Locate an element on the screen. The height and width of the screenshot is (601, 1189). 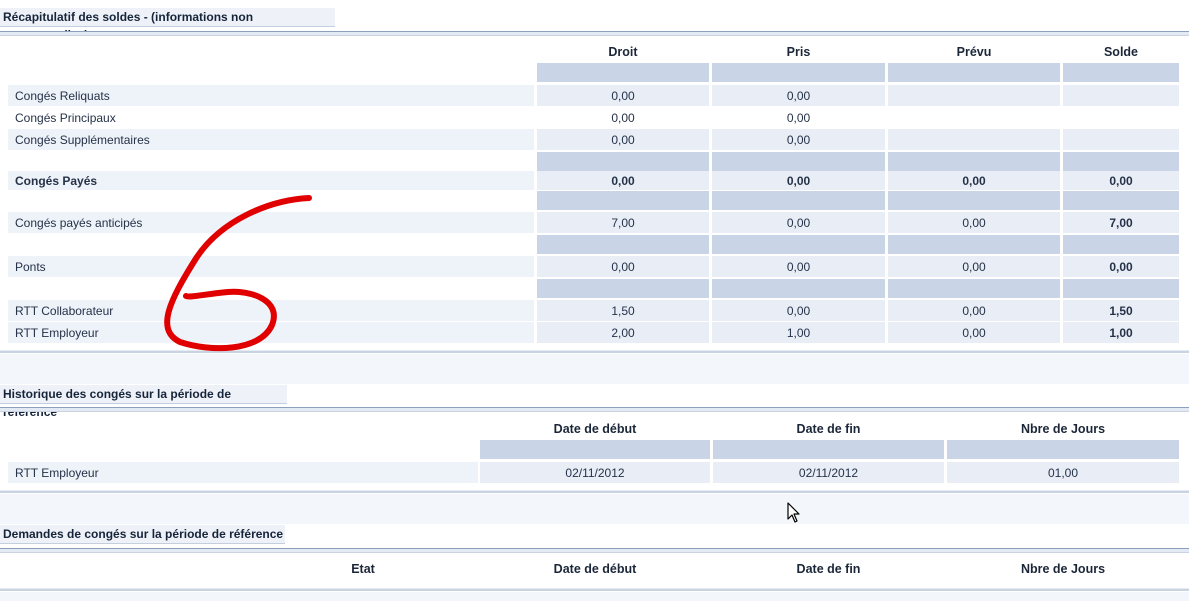
cell-droit: 2,00 is located at coordinates (623, 333).